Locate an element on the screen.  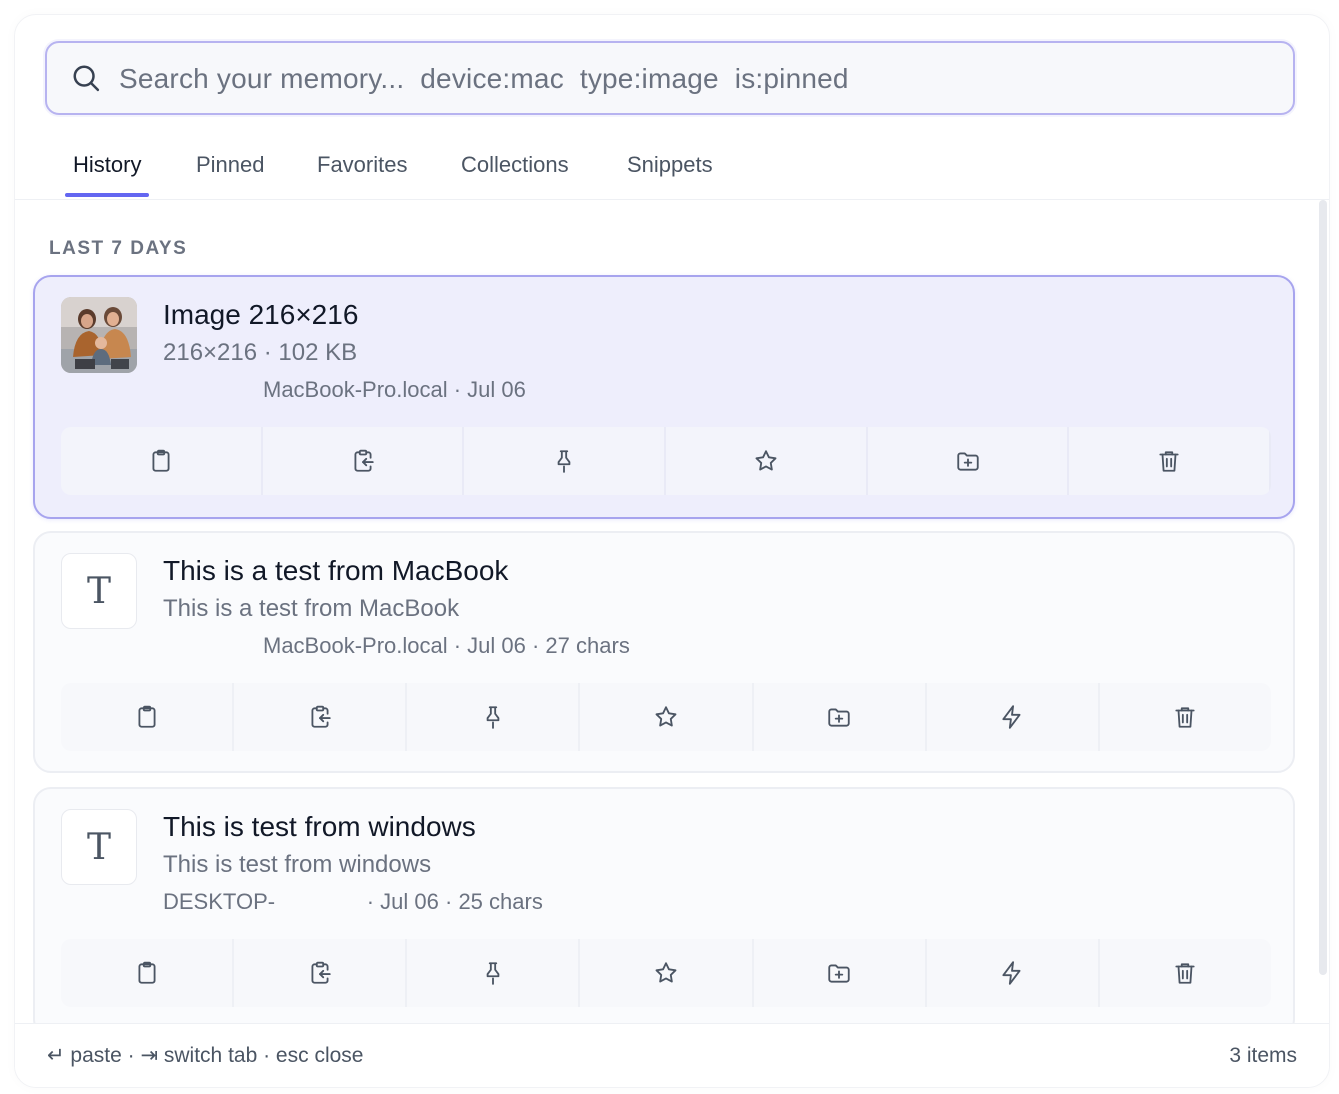
image-thumbnail is located at coordinates (99, 335).